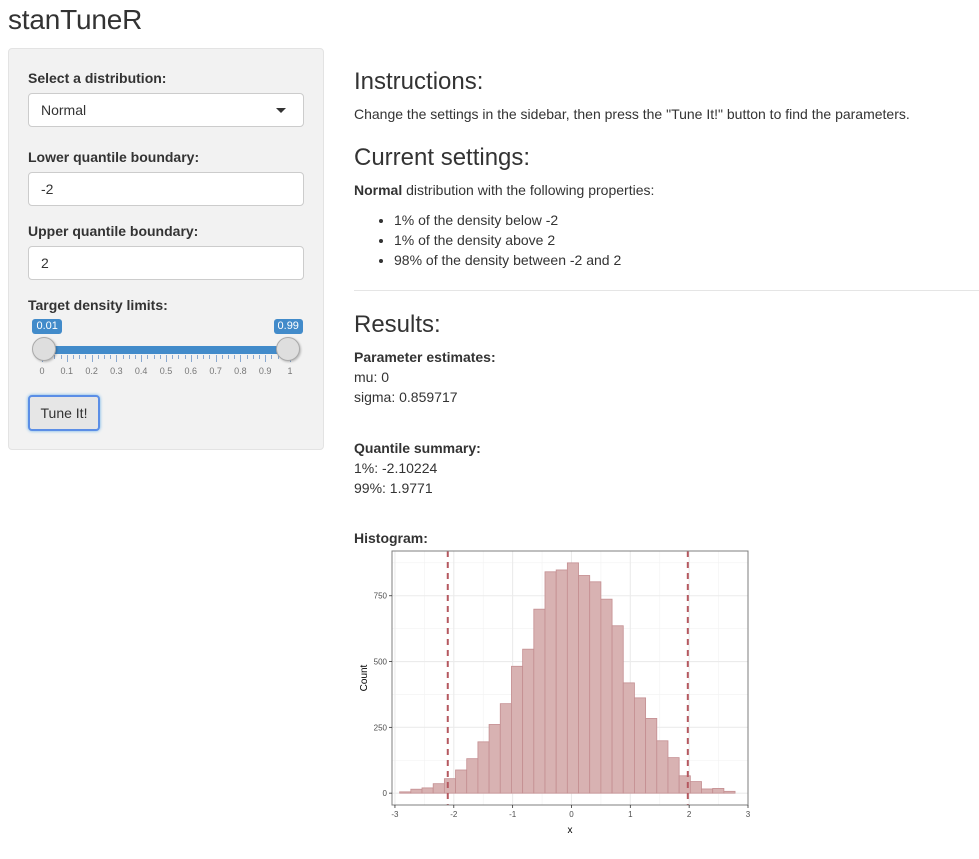 This screenshot has width=979, height=859. What do you see at coordinates (67, 371) in the screenshot?
I see `slider-tick-label: 0.1` at bounding box center [67, 371].